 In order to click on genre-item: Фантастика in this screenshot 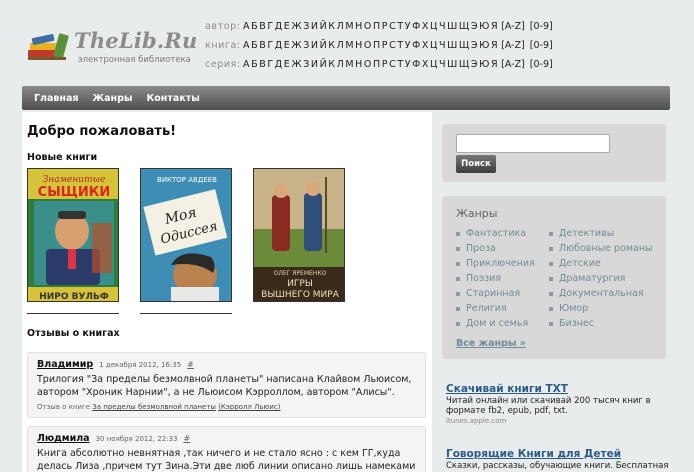, I will do `click(495, 233)`.